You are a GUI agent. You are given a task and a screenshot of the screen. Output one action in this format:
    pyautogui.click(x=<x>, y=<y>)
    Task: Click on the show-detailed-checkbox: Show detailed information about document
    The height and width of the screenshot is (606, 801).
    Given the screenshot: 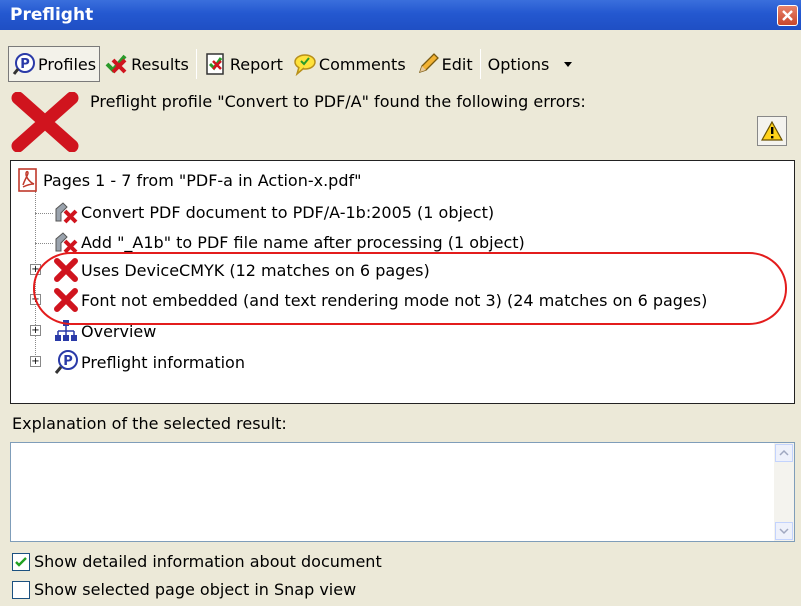 What is the action you would take?
    pyautogui.click(x=197, y=561)
    